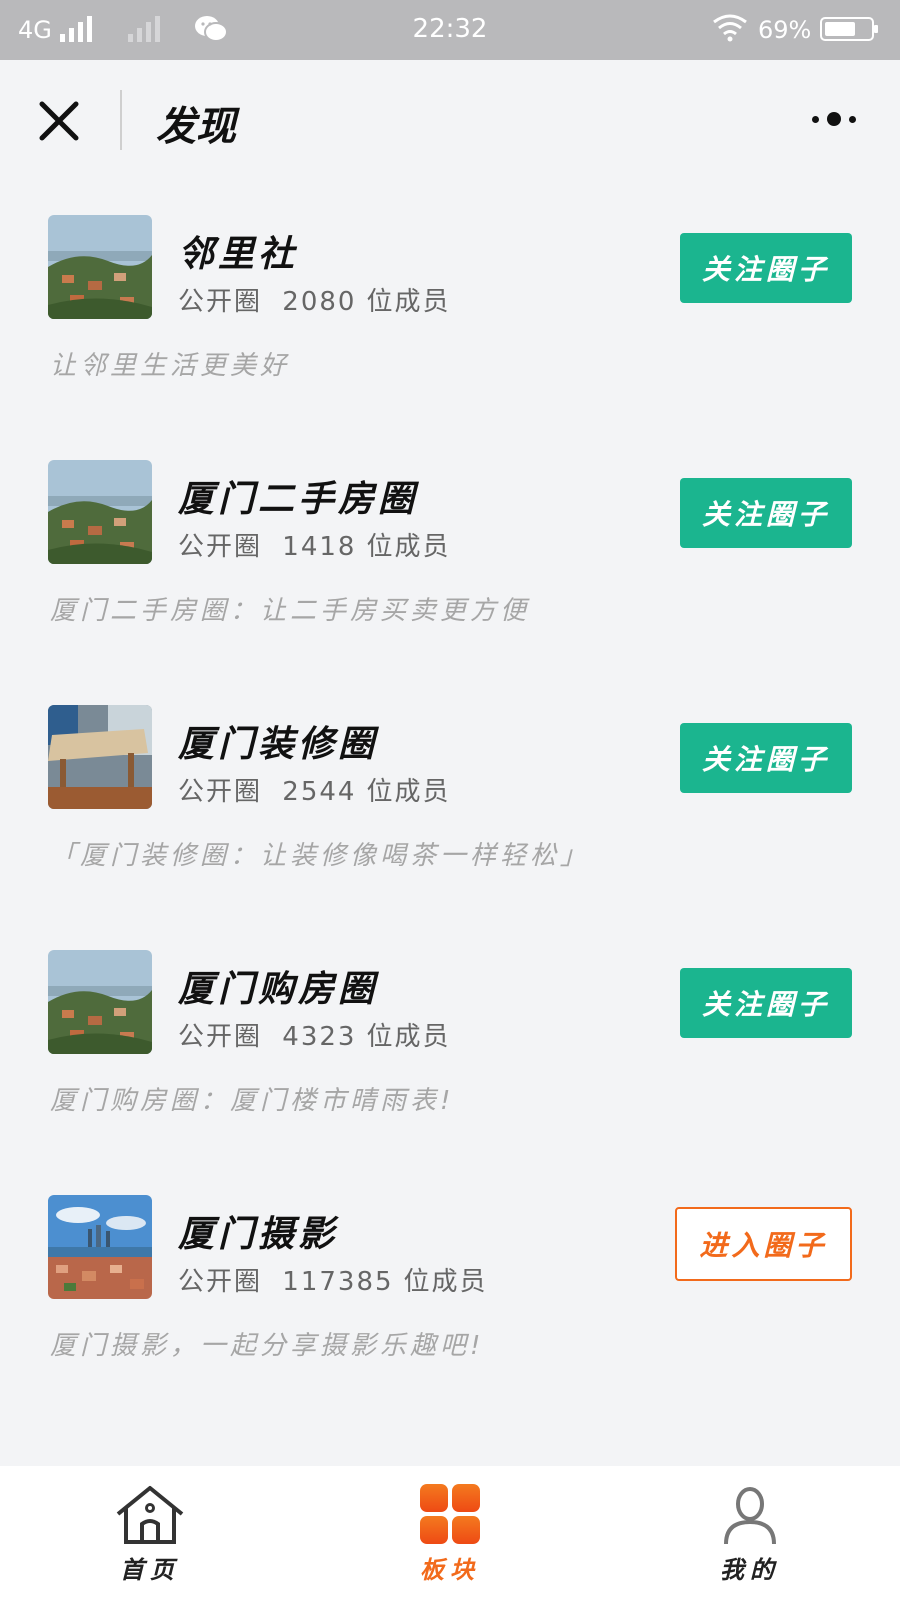 The height and width of the screenshot is (1600, 900). Describe the element at coordinates (278, 744) in the screenshot. I see `circle-name: 厦门装修圈` at that location.